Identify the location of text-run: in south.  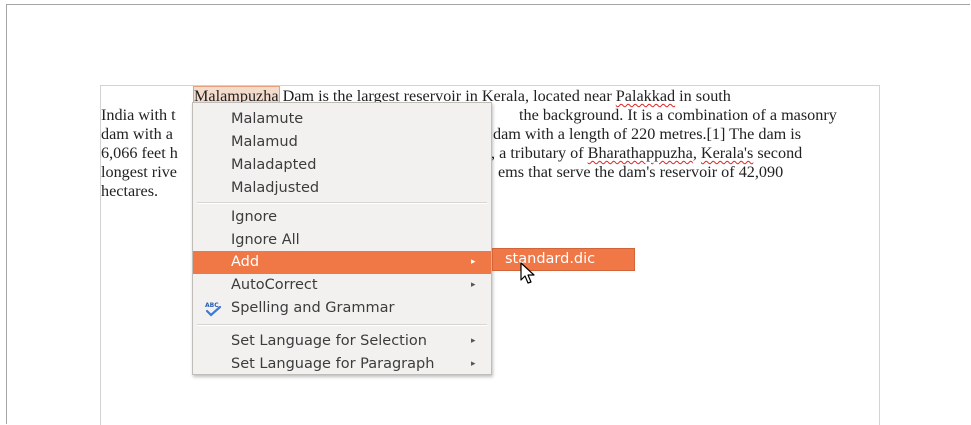
(703, 96).